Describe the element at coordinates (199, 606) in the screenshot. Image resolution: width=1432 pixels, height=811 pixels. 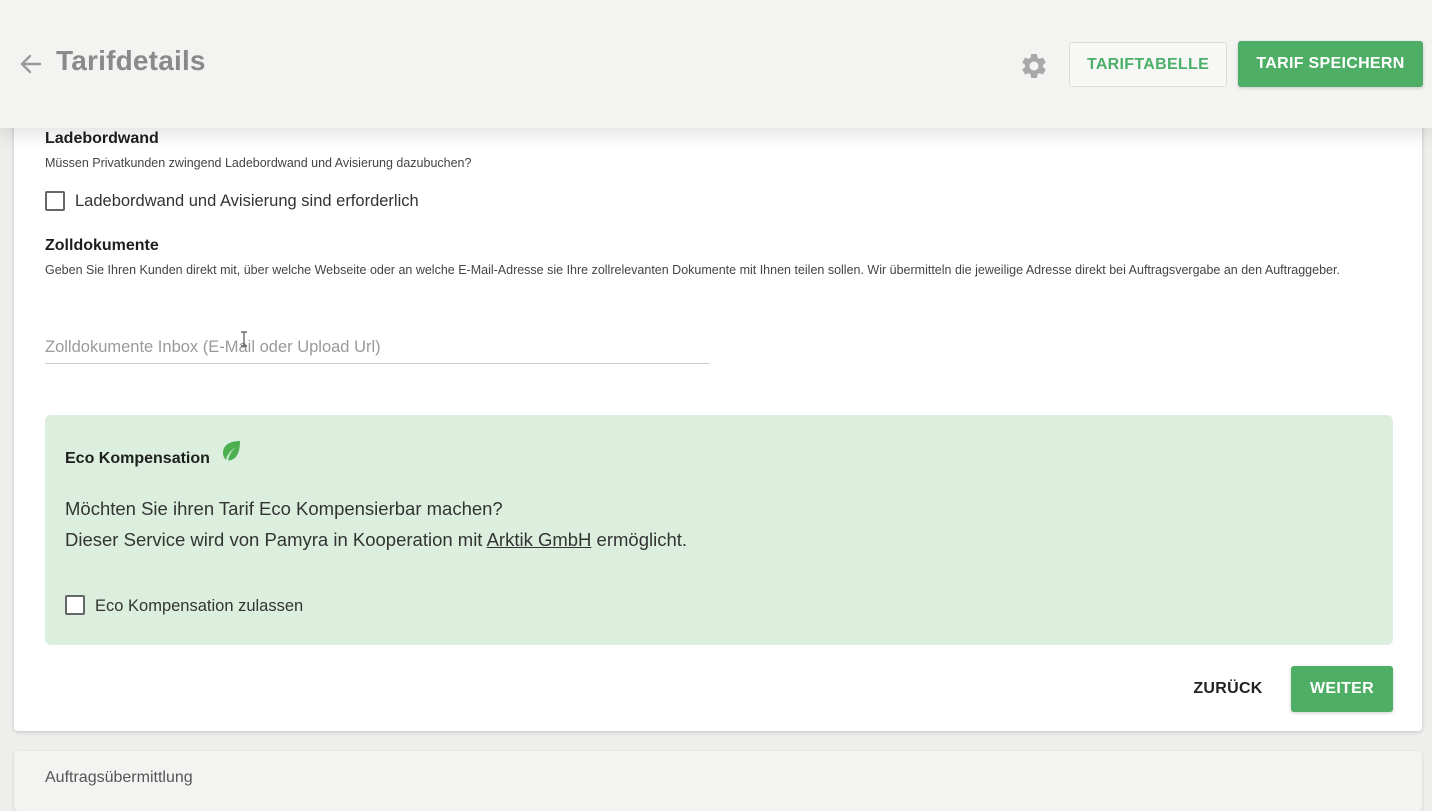
I see `eco-compensation-checkbox-label: Eco Kompensation zulassen` at that location.